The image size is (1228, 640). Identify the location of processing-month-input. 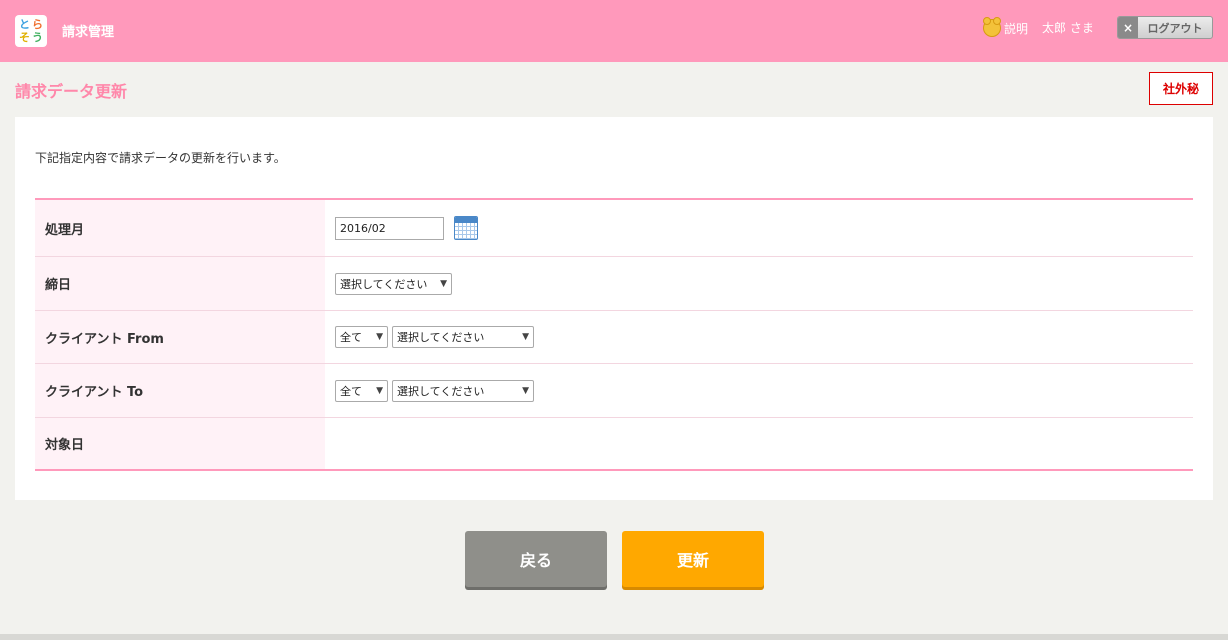
(389, 228).